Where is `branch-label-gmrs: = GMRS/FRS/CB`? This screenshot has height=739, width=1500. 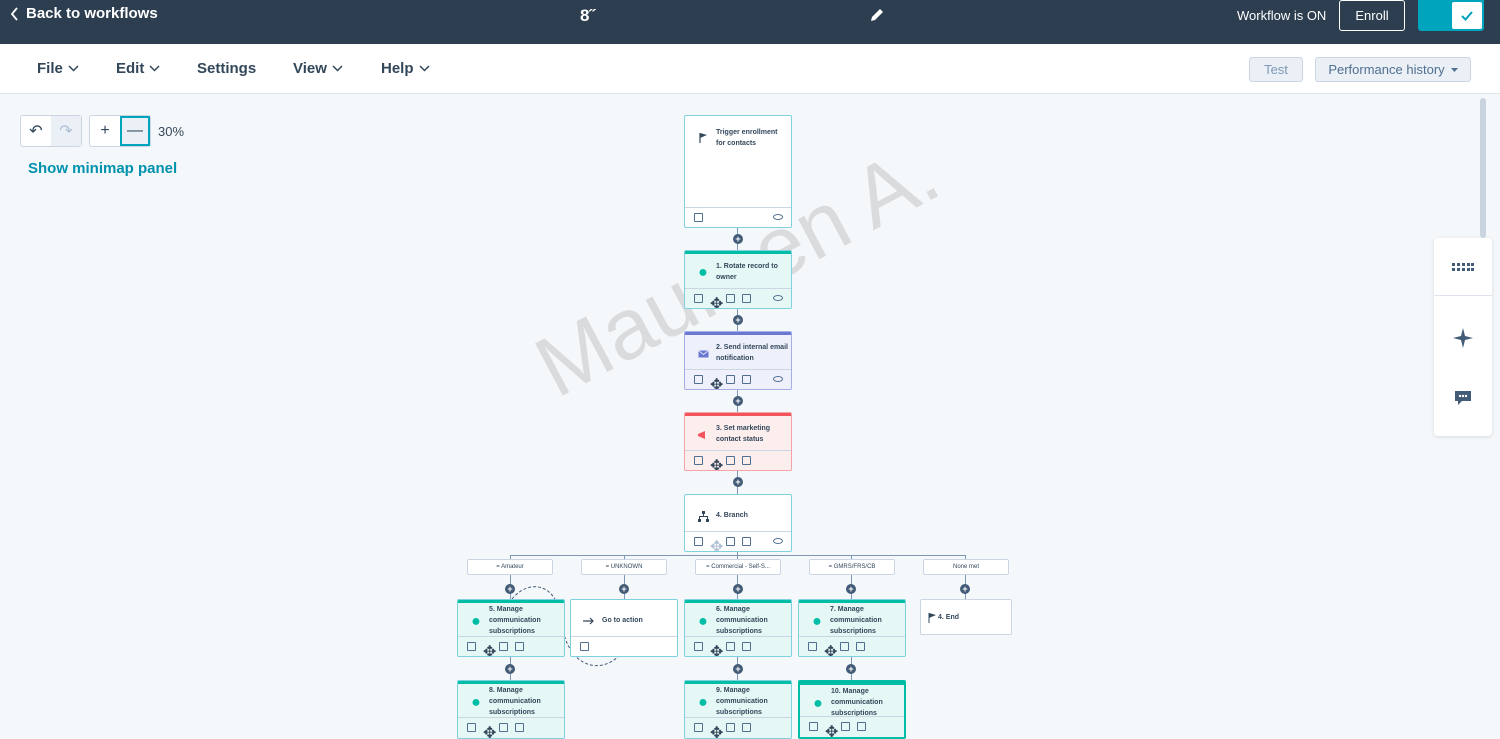
branch-label-gmrs: = GMRS/FRS/CB is located at coordinates (852, 567).